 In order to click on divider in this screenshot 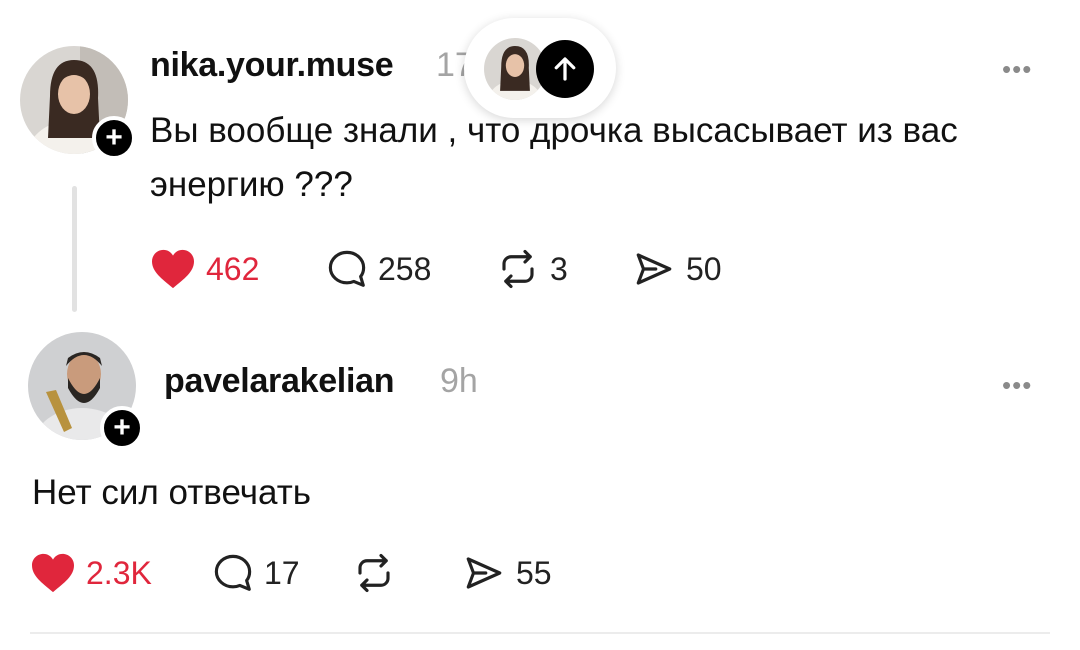, I will do `click(540, 633)`.